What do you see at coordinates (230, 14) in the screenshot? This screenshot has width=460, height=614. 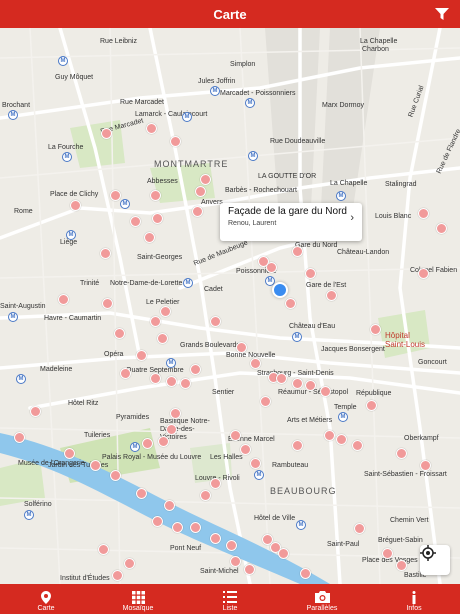 I see `top-bar: Carte` at bounding box center [230, 14].